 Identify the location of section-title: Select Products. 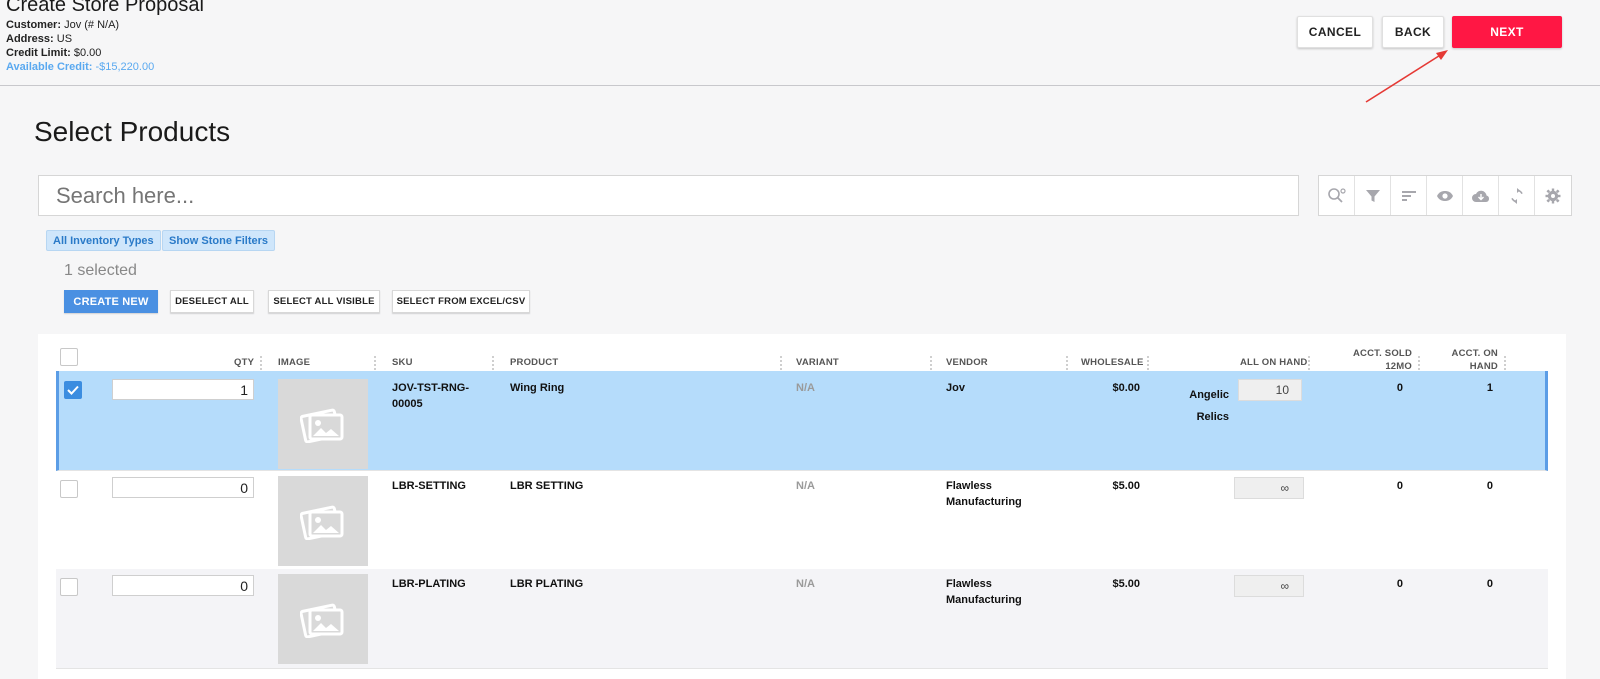
(132, 131).